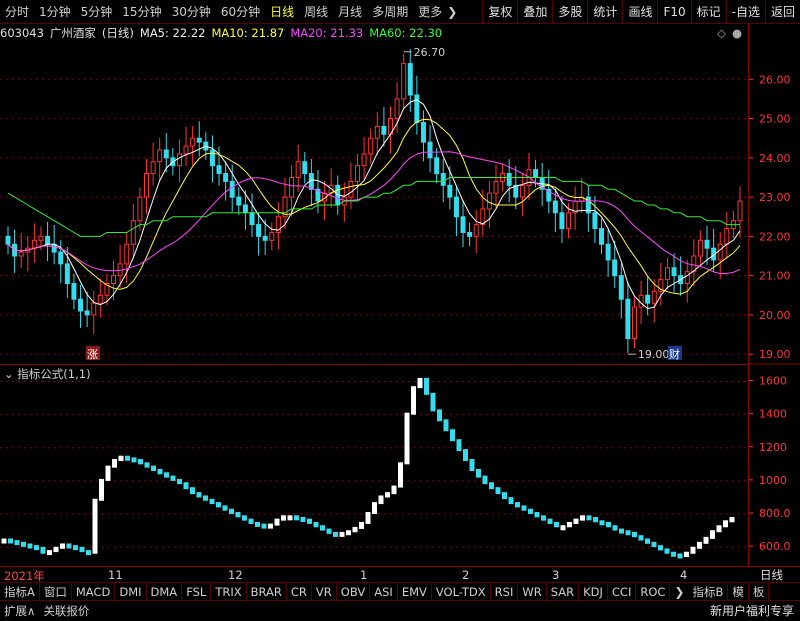 Image resolution: width=800 pixels, height=621 pixels. What do you see at coordinates (639, 11) in the screenshot?
I see `toolbar-button: 画线` at bounding box center [639, 11].